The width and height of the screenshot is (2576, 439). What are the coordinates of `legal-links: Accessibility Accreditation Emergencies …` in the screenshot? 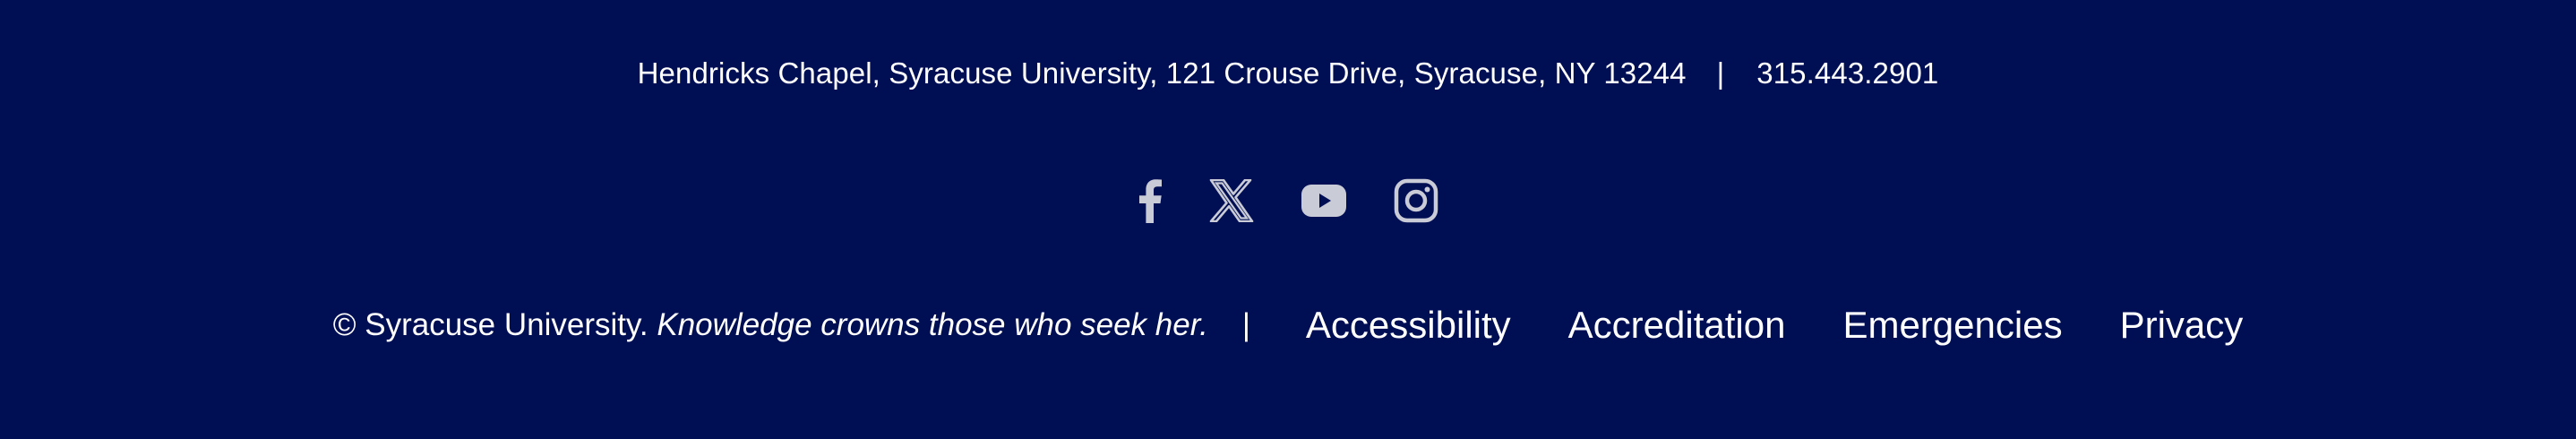 It's located at (1774, 325).